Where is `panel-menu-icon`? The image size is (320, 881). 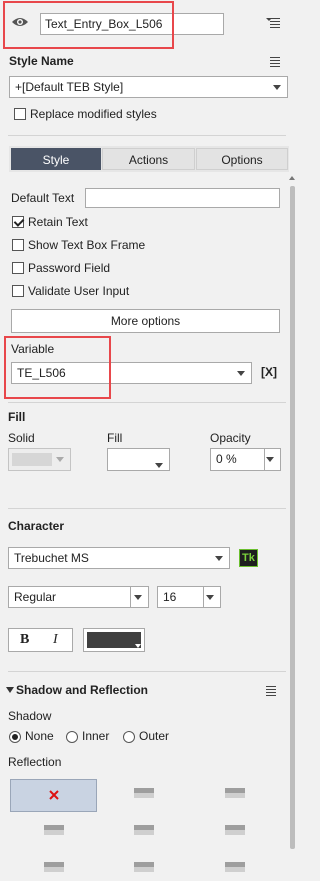 panel-menu-icon is located at coordinates (273, 23).